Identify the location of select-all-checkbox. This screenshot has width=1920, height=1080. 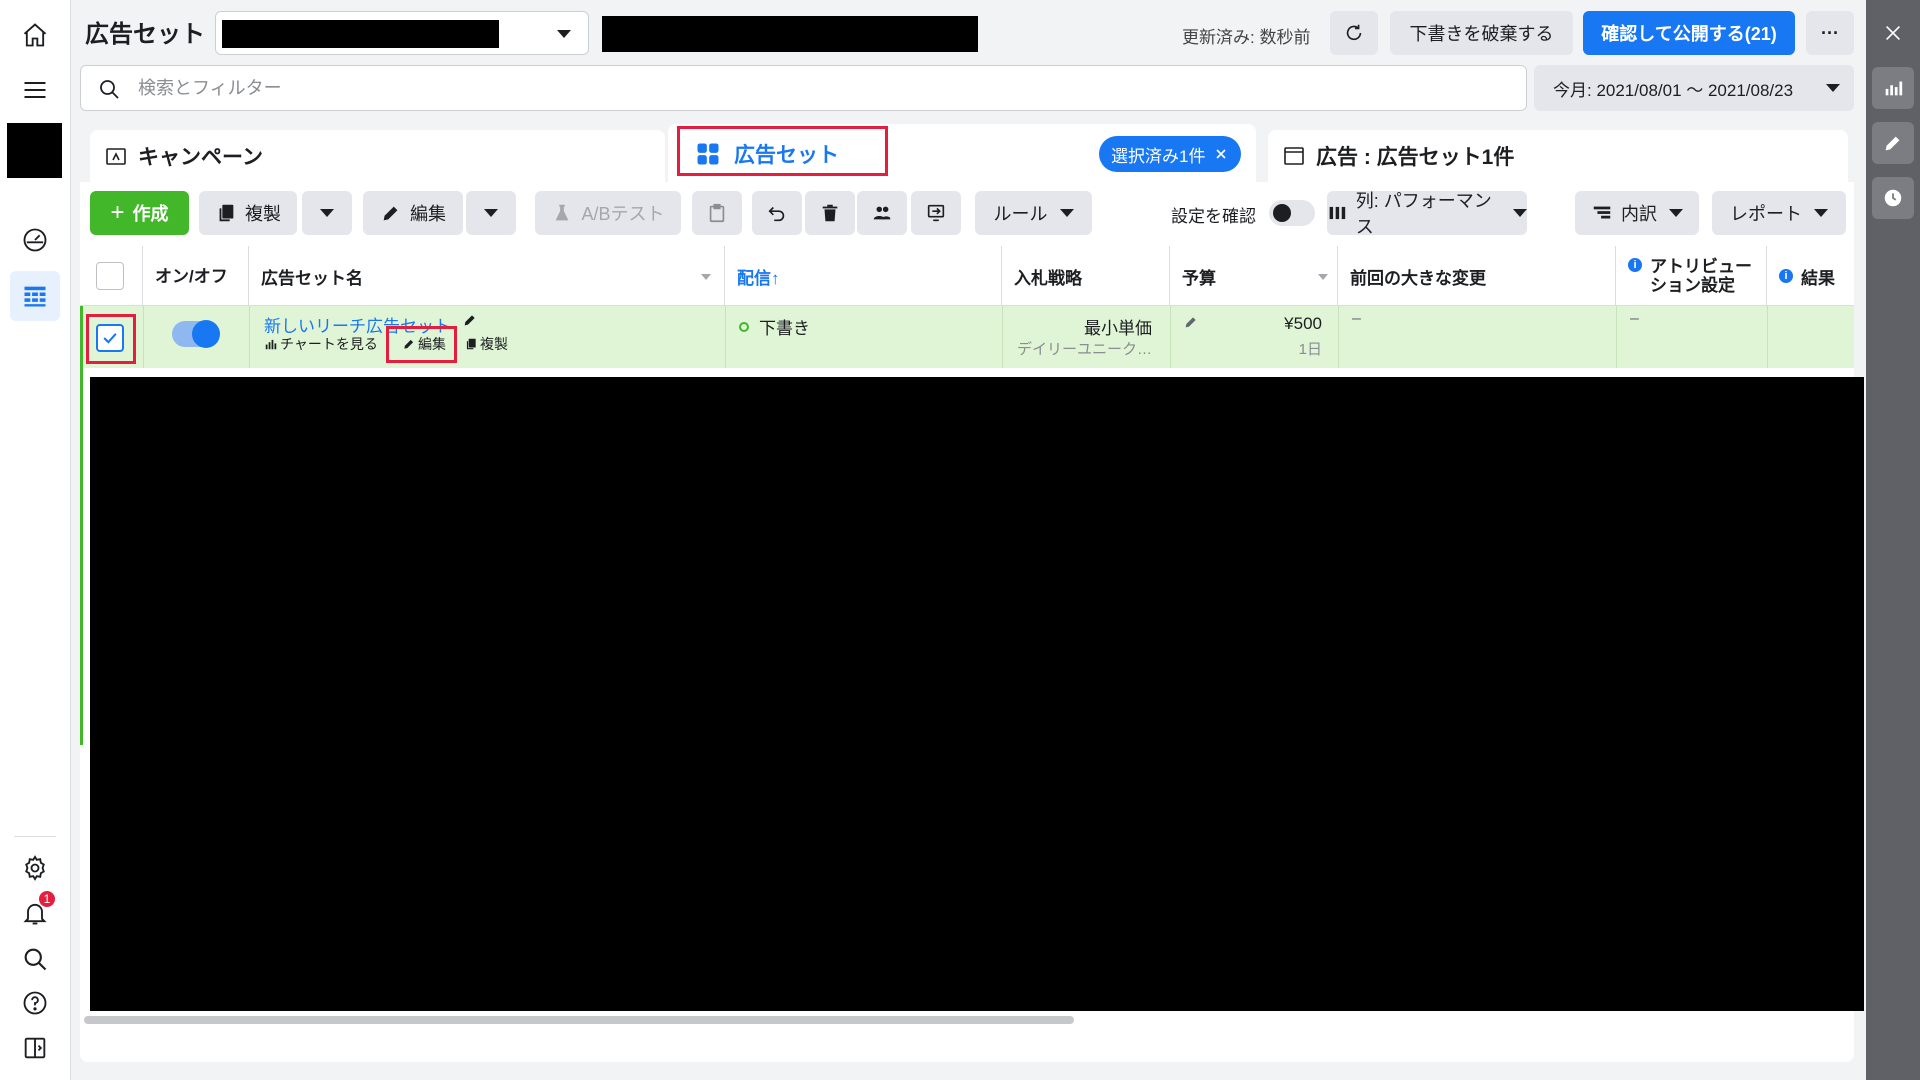
(110, 276).